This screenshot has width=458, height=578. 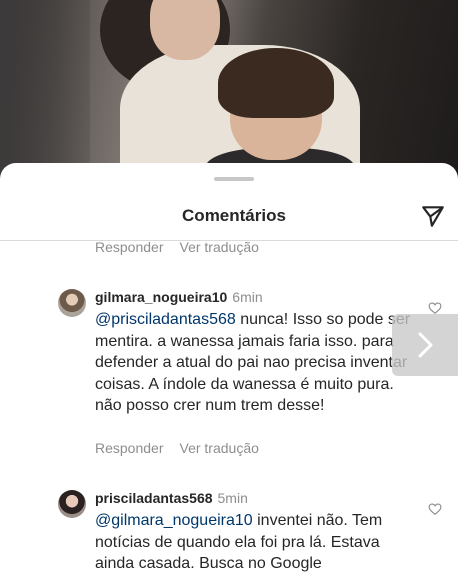 I want to click on drag-handle, so click(x=234, y=179).